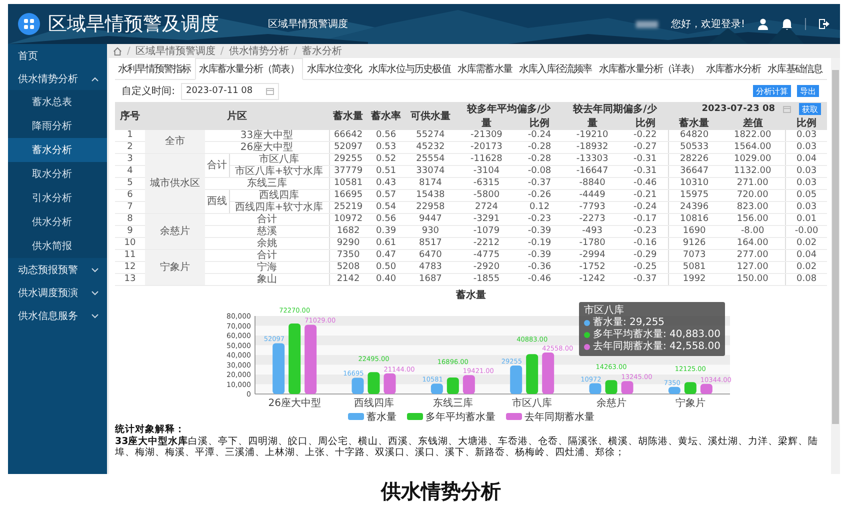 This screenshot has width=852, height=517. Describe the element at coordinates (592, 136) in the screenshot. I see `table-cell: -19210` at that location.